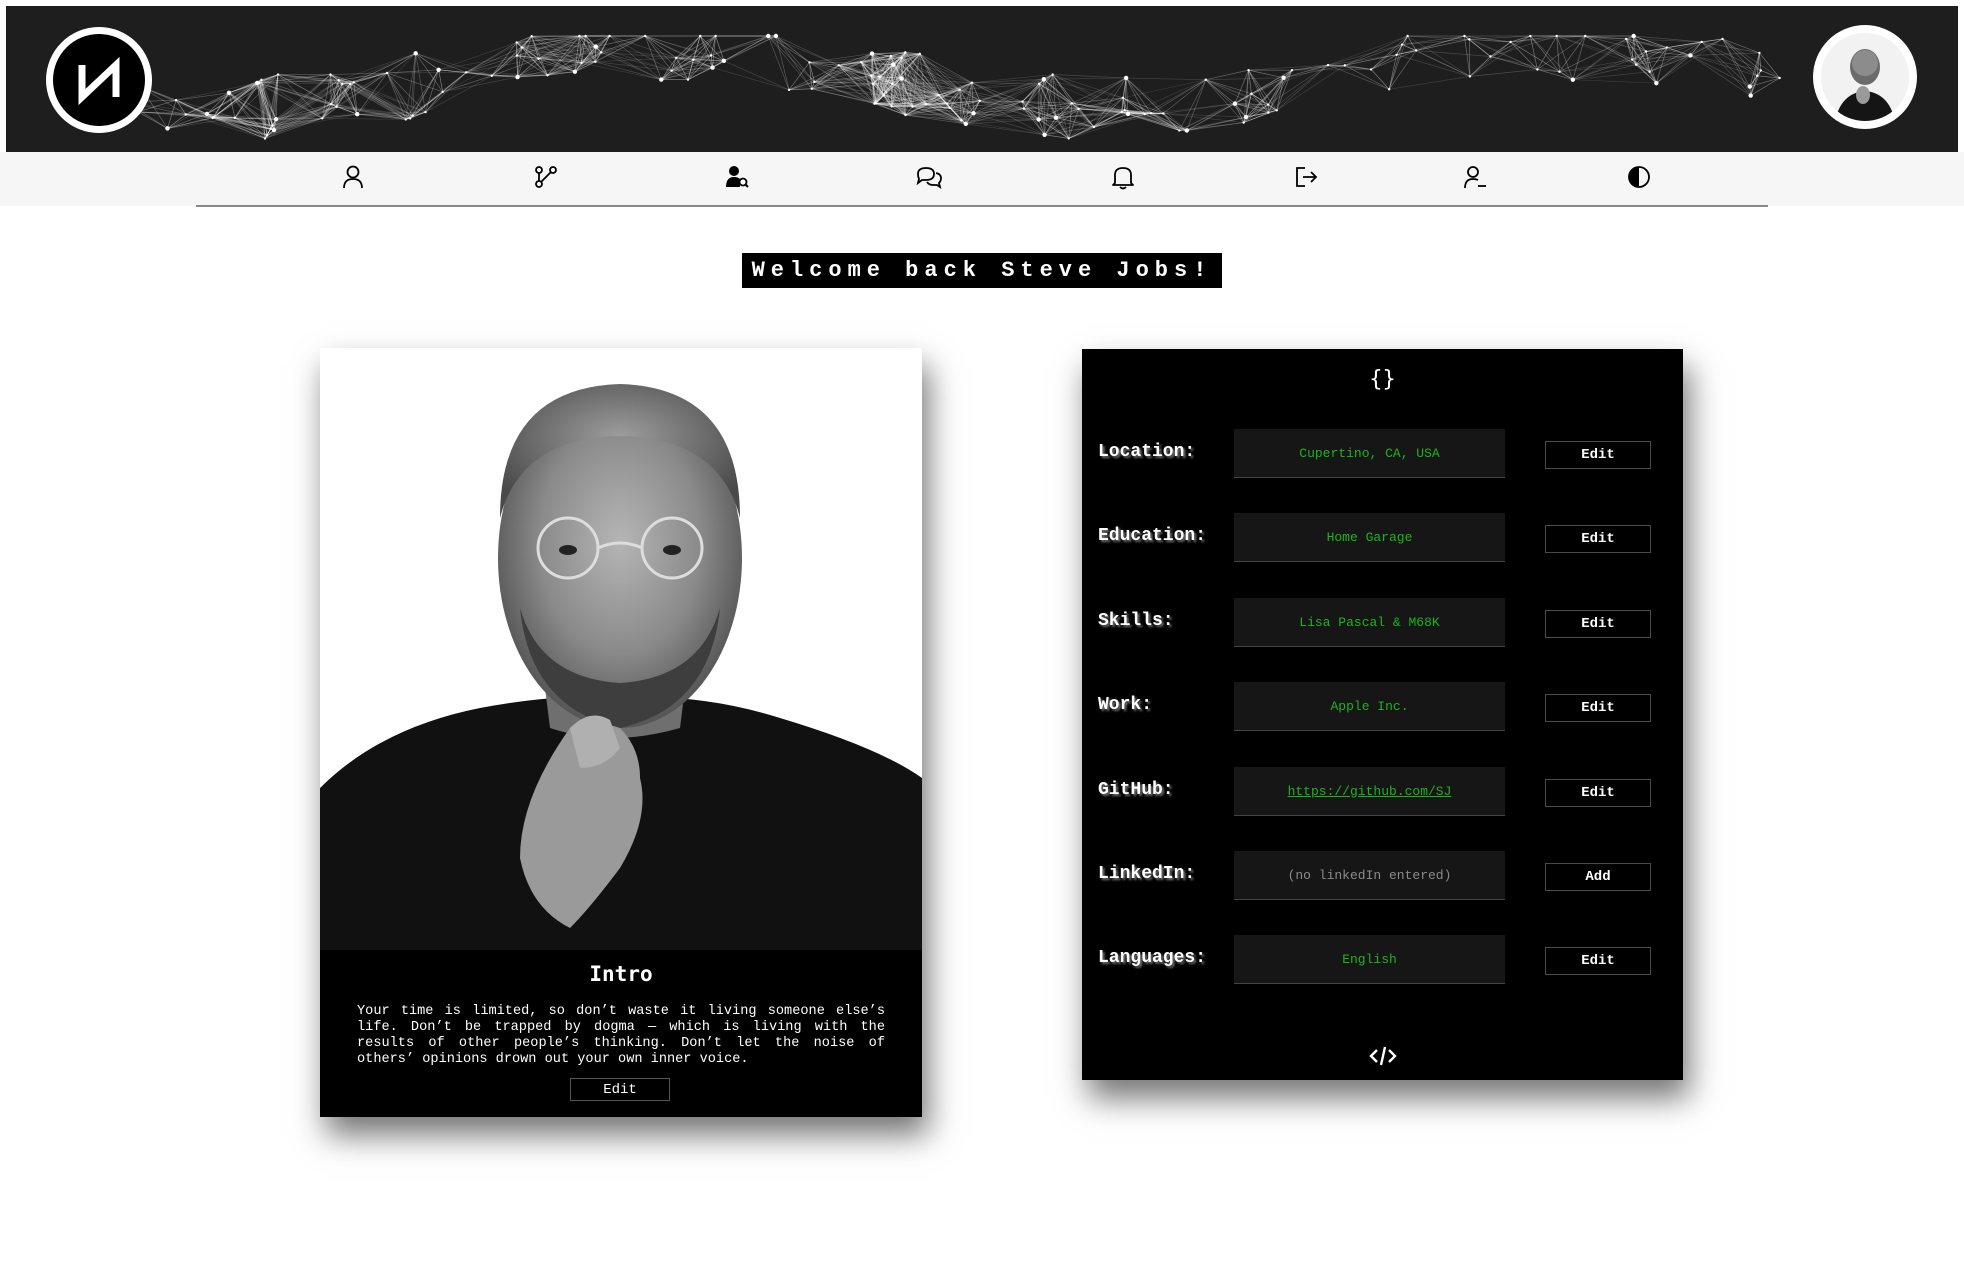 The width and height of the screenshot is (1964, 1263). What do you see at coordinates (1598, 877) in the screenshot?
I see `linkedin-add-button: Add` at bounding box center [1598, 877].